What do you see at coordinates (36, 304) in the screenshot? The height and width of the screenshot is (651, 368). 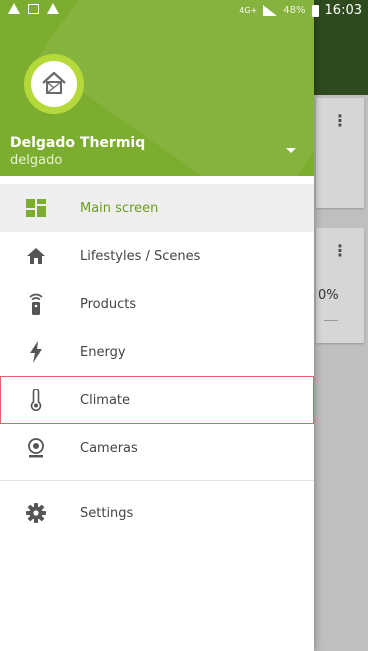 I see `remote-icon` at bounding box center [36, 304].